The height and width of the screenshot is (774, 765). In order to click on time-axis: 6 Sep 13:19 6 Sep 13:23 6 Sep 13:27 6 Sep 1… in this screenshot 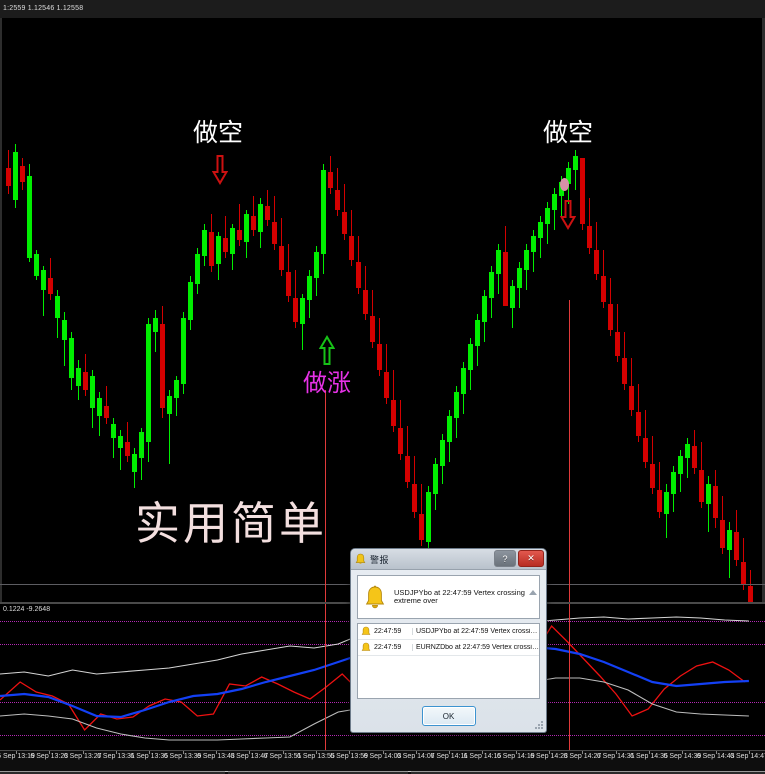, I will do `click(382, 762)`.